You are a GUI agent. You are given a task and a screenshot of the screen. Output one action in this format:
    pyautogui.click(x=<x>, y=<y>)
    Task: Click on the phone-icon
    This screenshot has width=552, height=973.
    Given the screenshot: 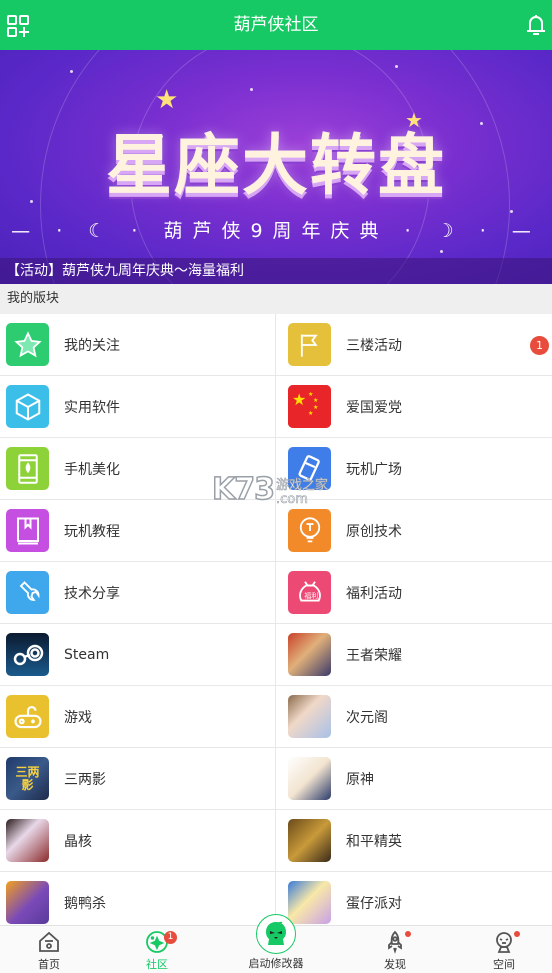 What is the action you would take?
    pyautogui.click(x=27, y=468)
    